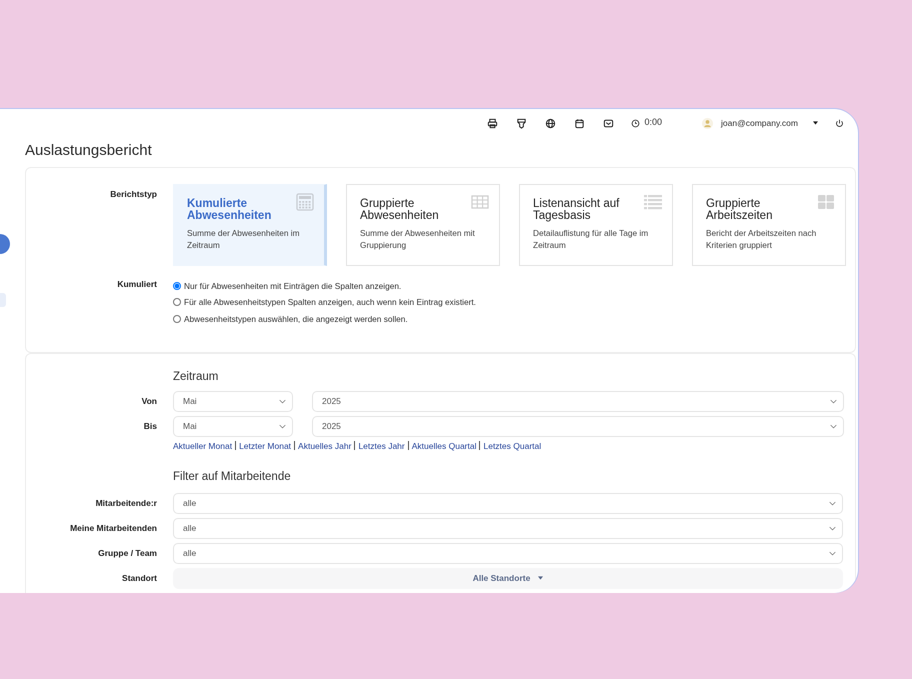 The height and width of the screenshot is (679, 912). What do you see at coordinates (293, 286) in the screenshot?
I see `radio-label: Nur für Abwesenheiten mit Einträgen die Spalten anzeigen.` at bounding box center [293, 286].